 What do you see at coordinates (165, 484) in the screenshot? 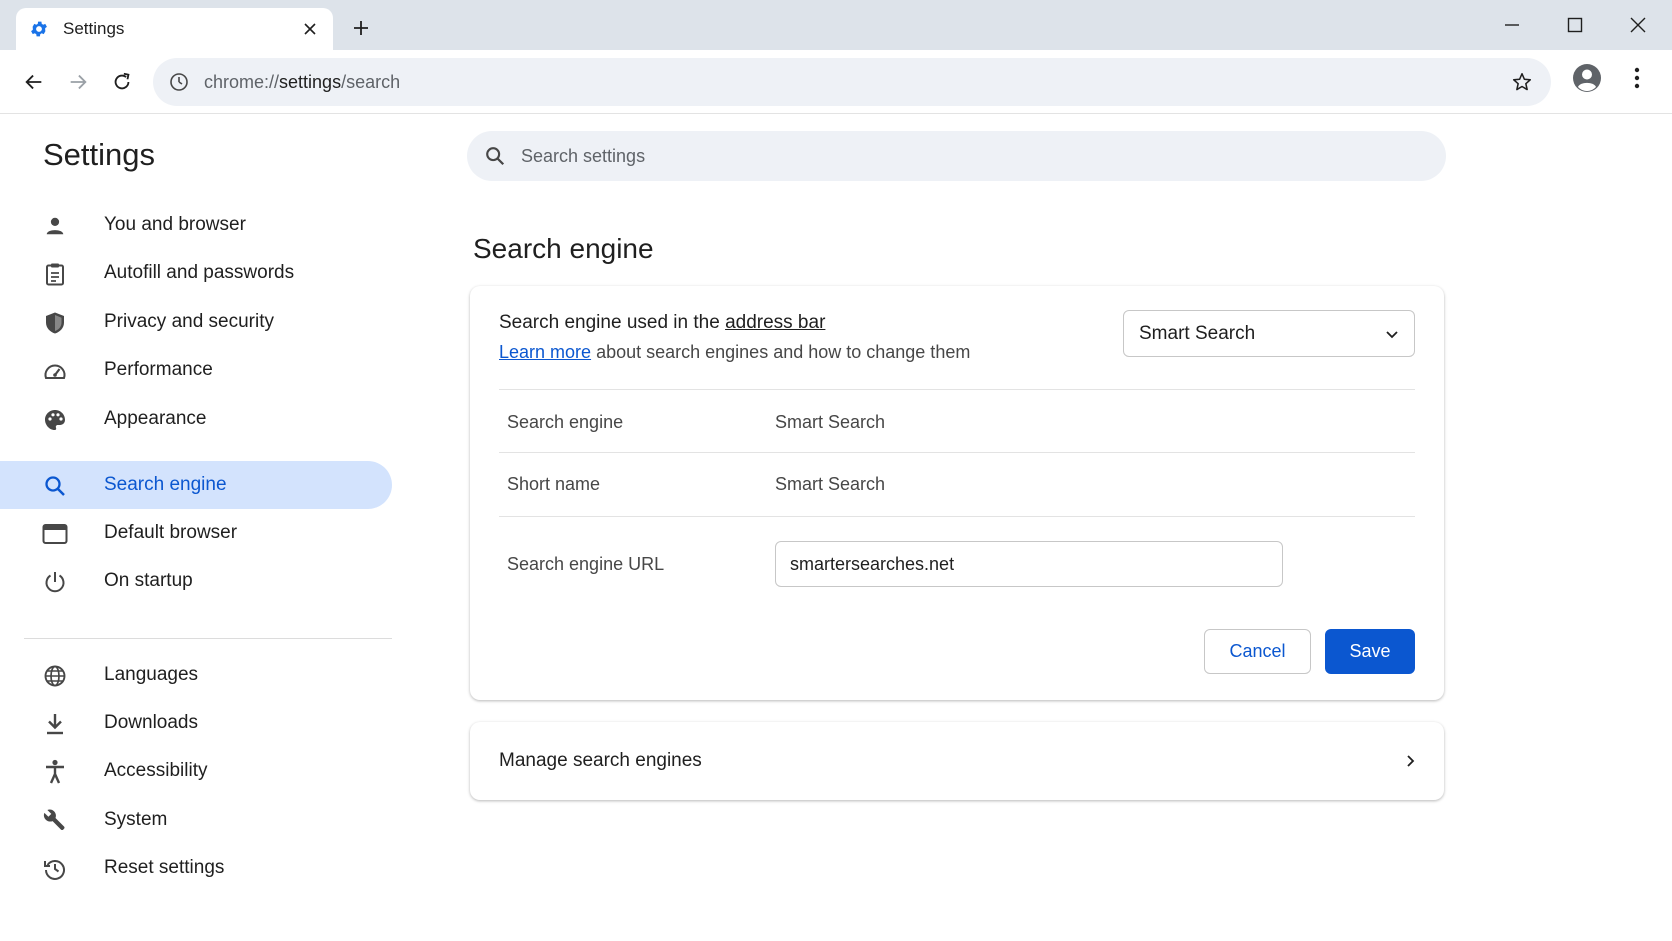
I see `sidebar-item-label: Search engine` at bounding box center [165, 484].